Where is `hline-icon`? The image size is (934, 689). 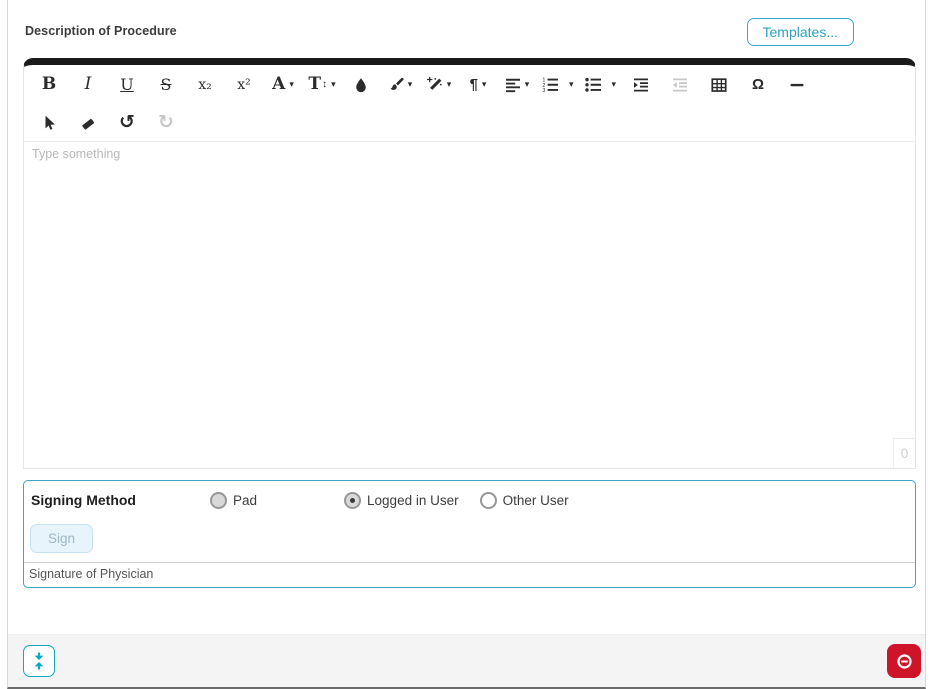 hline-icon is located at coordinates (797, 85).